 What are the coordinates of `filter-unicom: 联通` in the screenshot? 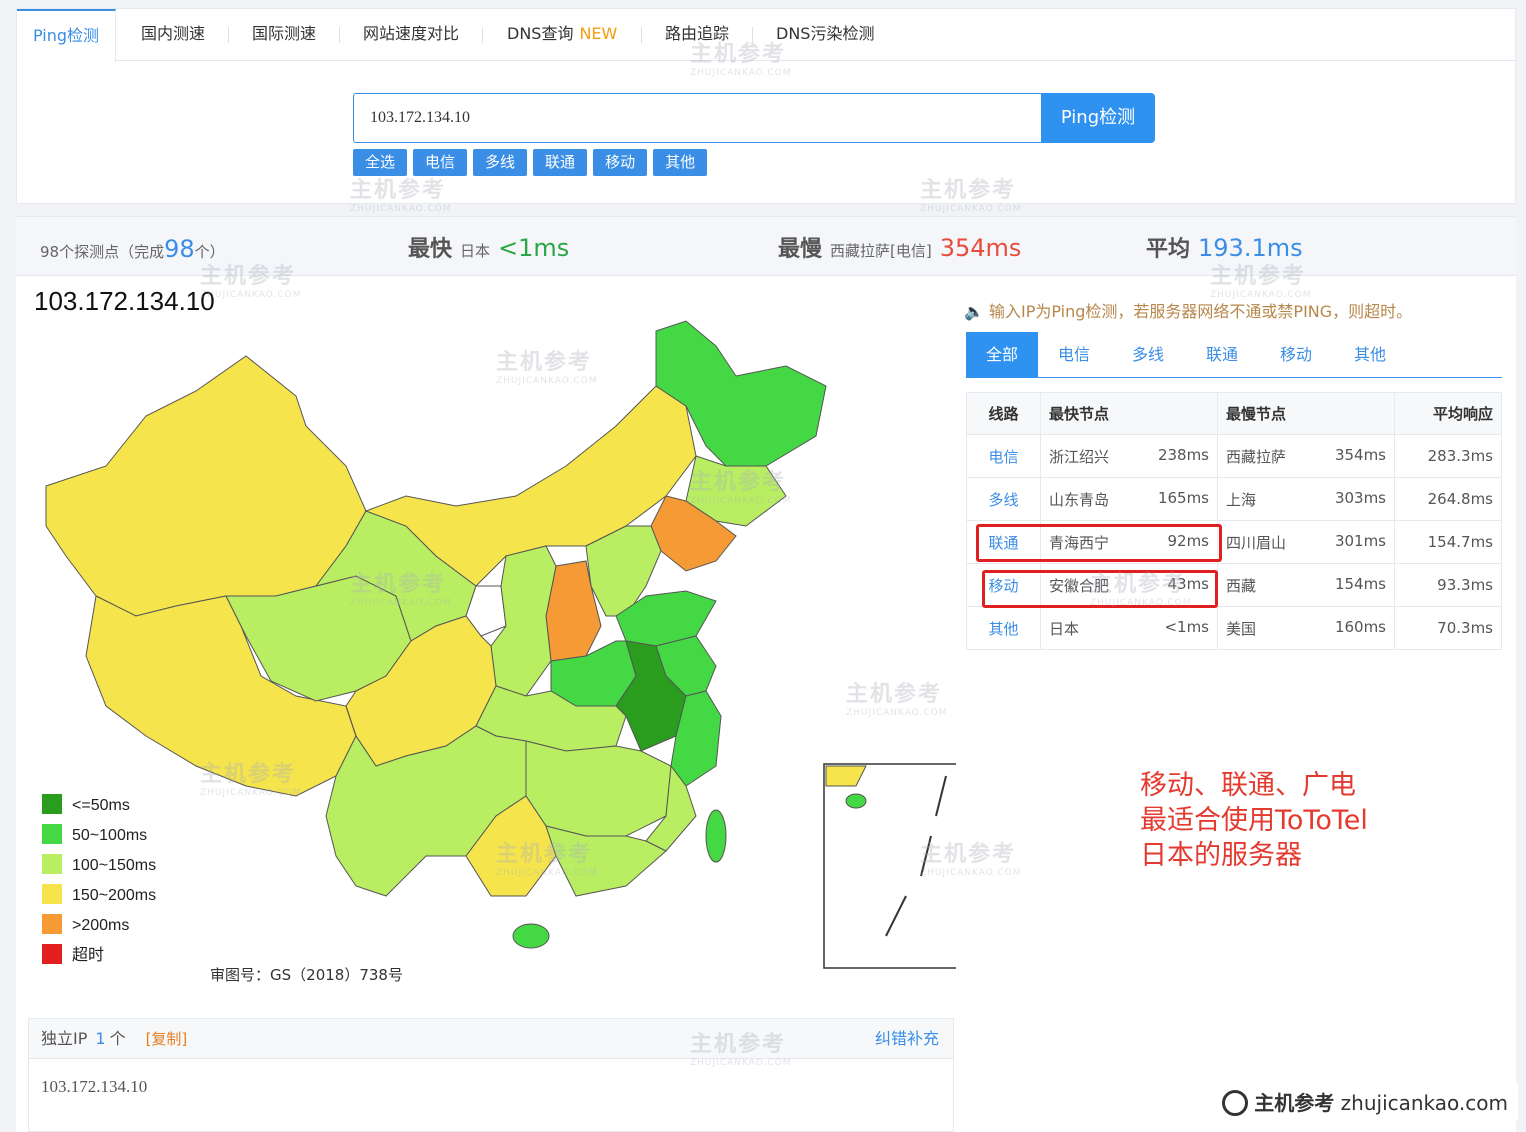 It's located at (560, 162).